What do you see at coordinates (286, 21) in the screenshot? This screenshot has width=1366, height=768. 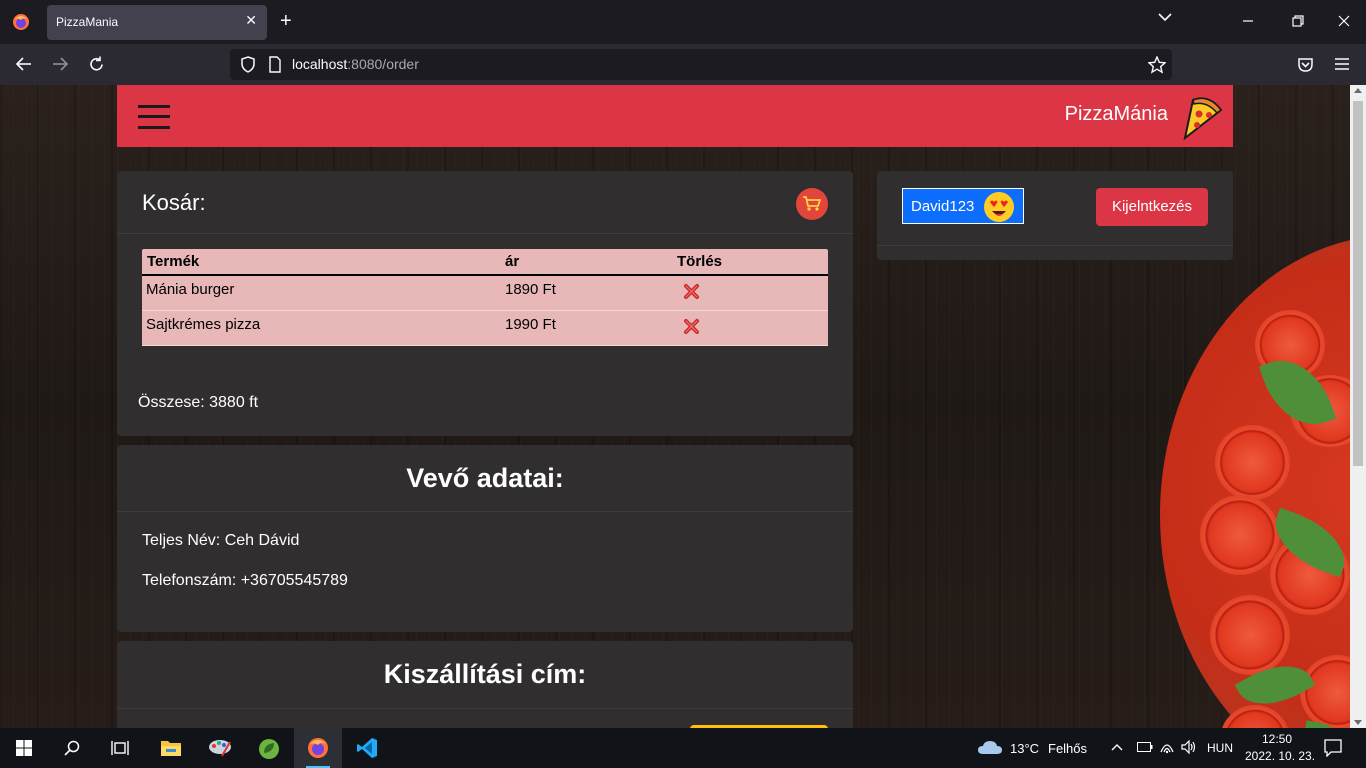 I see `new-tab-button: +` at bounding box center [286, 21].